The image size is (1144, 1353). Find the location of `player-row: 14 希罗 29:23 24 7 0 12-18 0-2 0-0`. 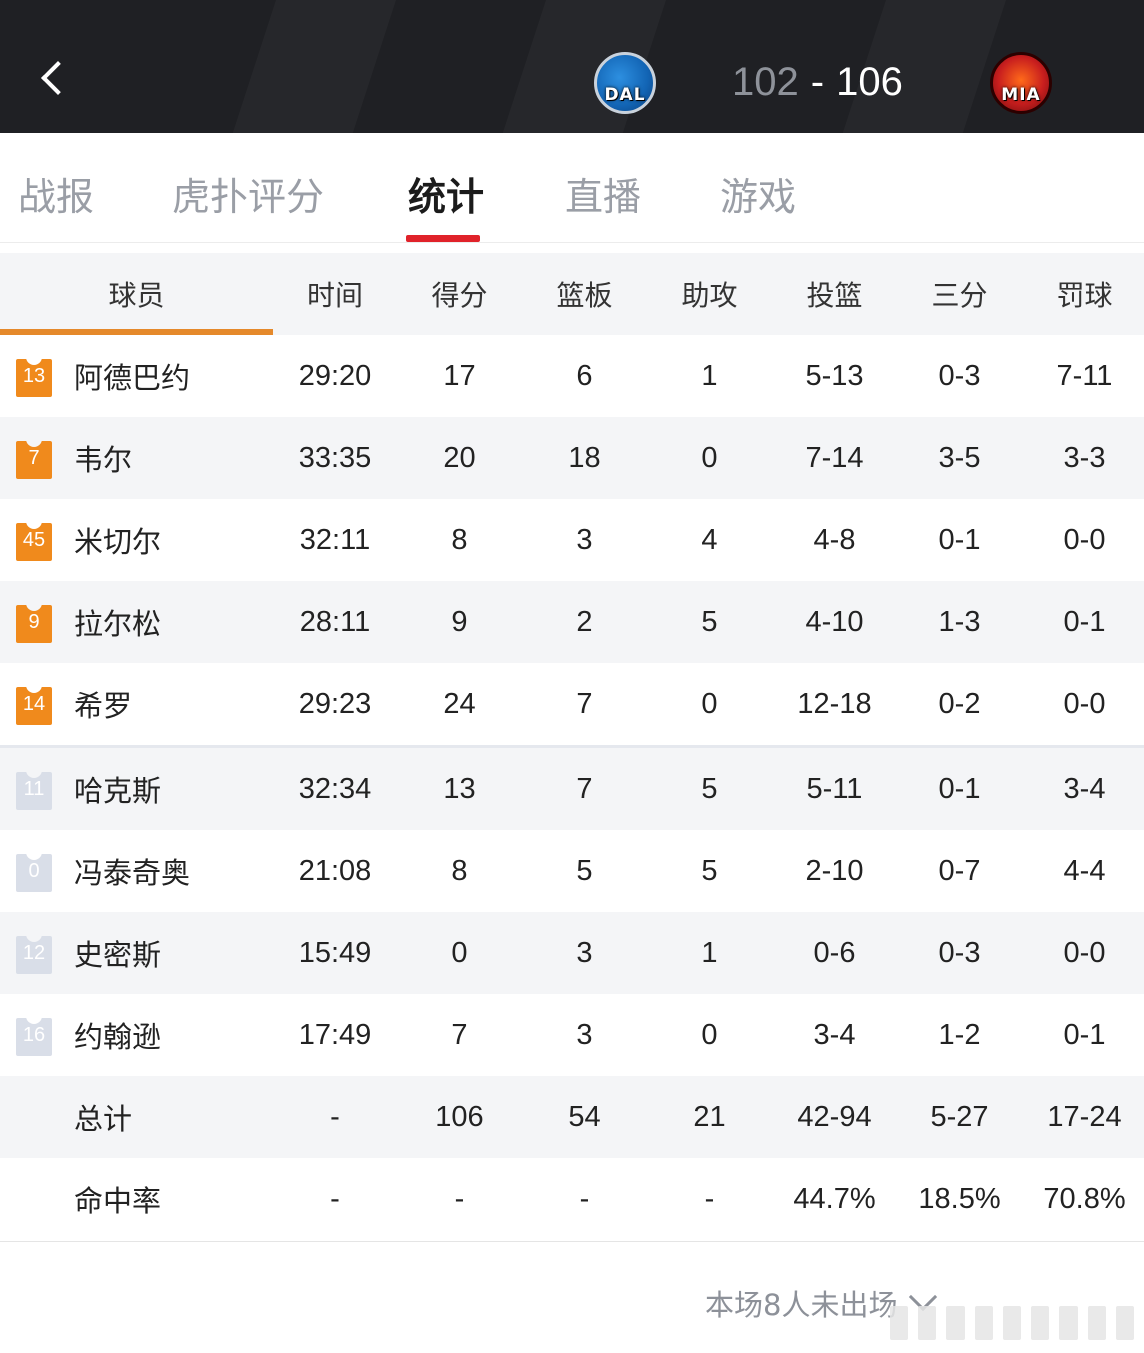

player-row: 14 希罗 29:23 24 7 0 12-18 0-2 0-0 is located at coordinates (572, 704).